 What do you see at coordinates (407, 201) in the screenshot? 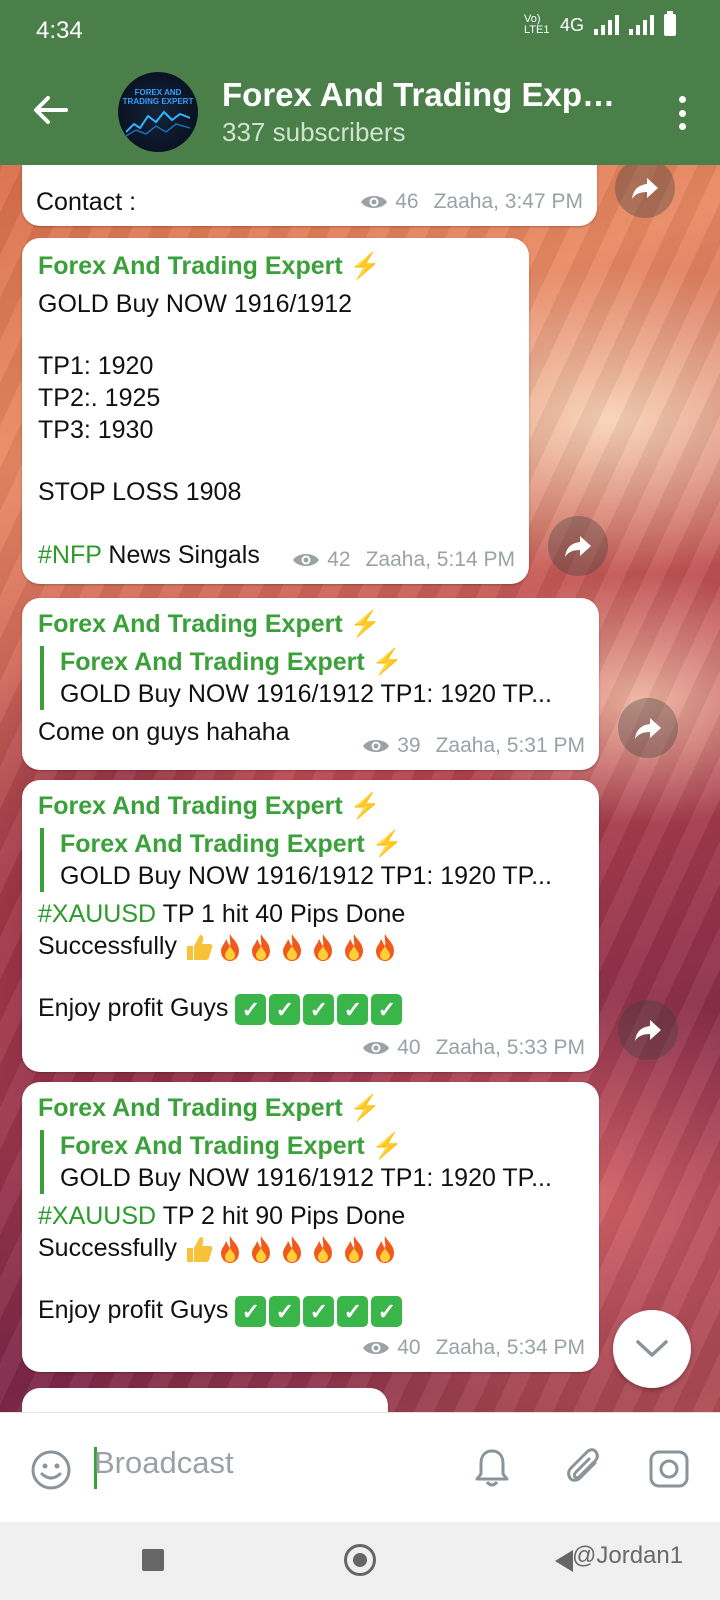
I see `view-count: 46` at bounding box center [407, 201].